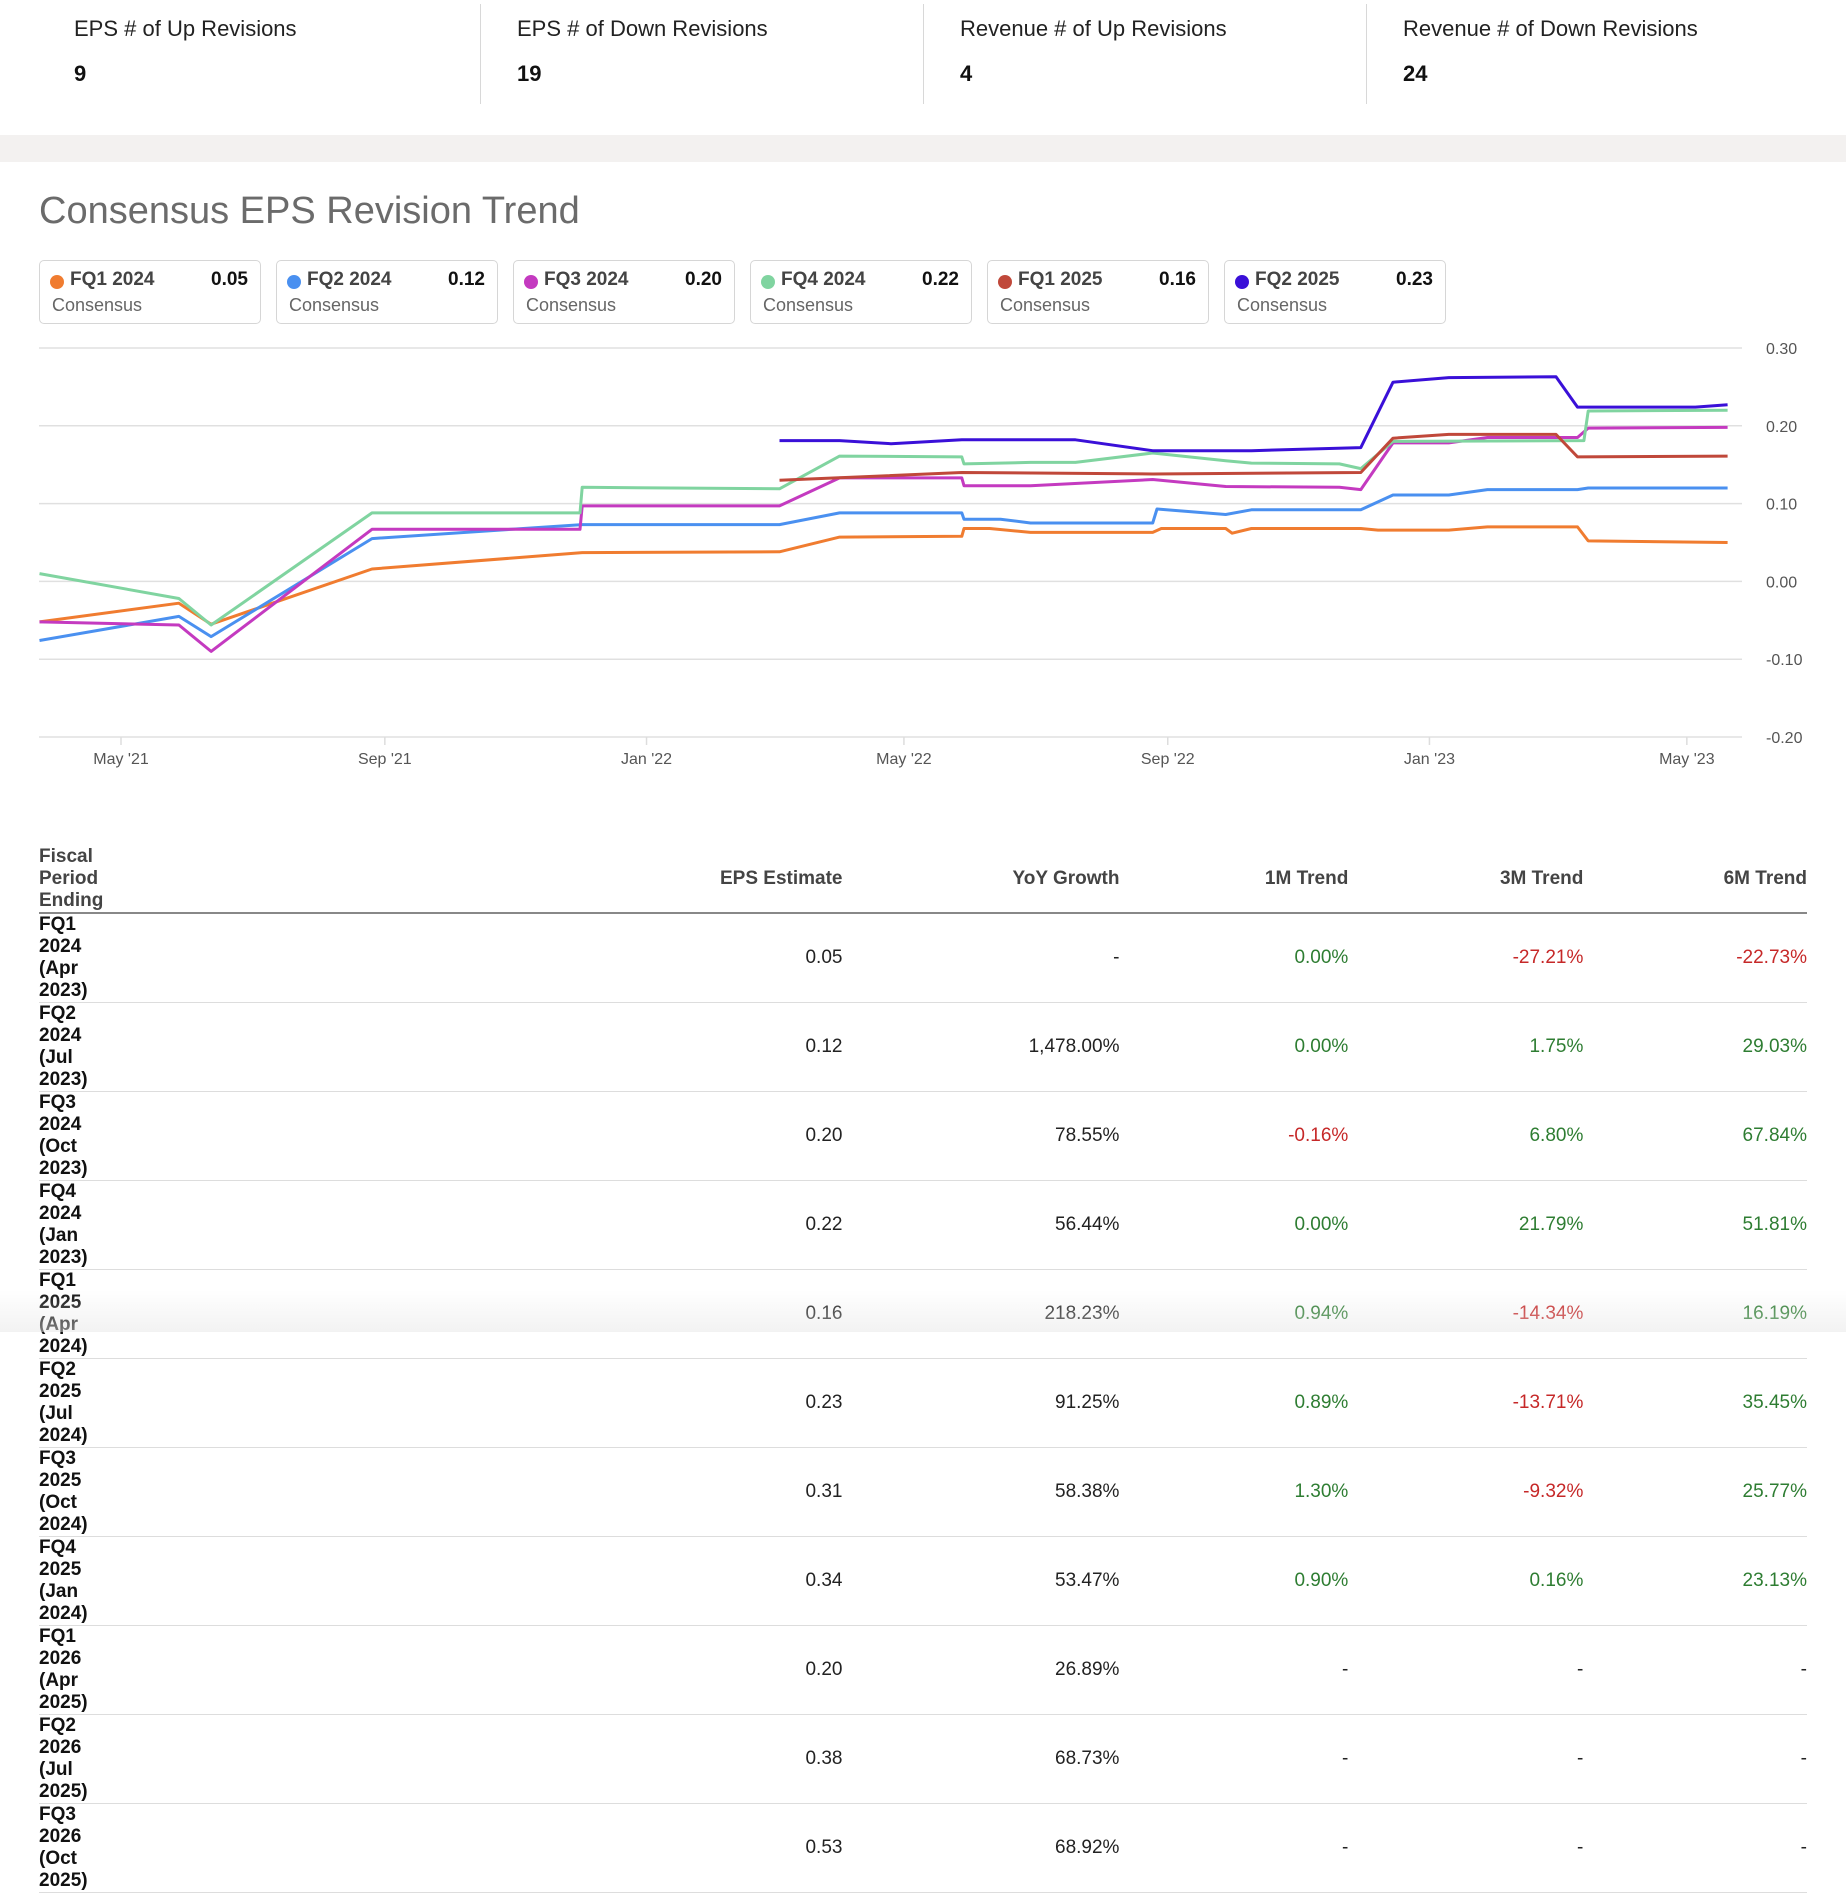 The width and height of the screenshot is (1846, 1893). What do you see at coordinates (473, 1314) in the screenshot?
I see `table-cell: 0.16` at bounding box center [473, 1314].